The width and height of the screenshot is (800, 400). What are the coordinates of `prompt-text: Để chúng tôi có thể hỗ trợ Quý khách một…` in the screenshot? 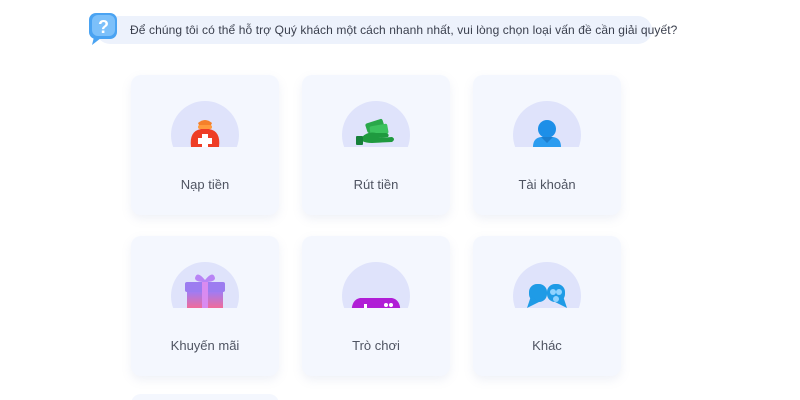 It's located at (404, 30).